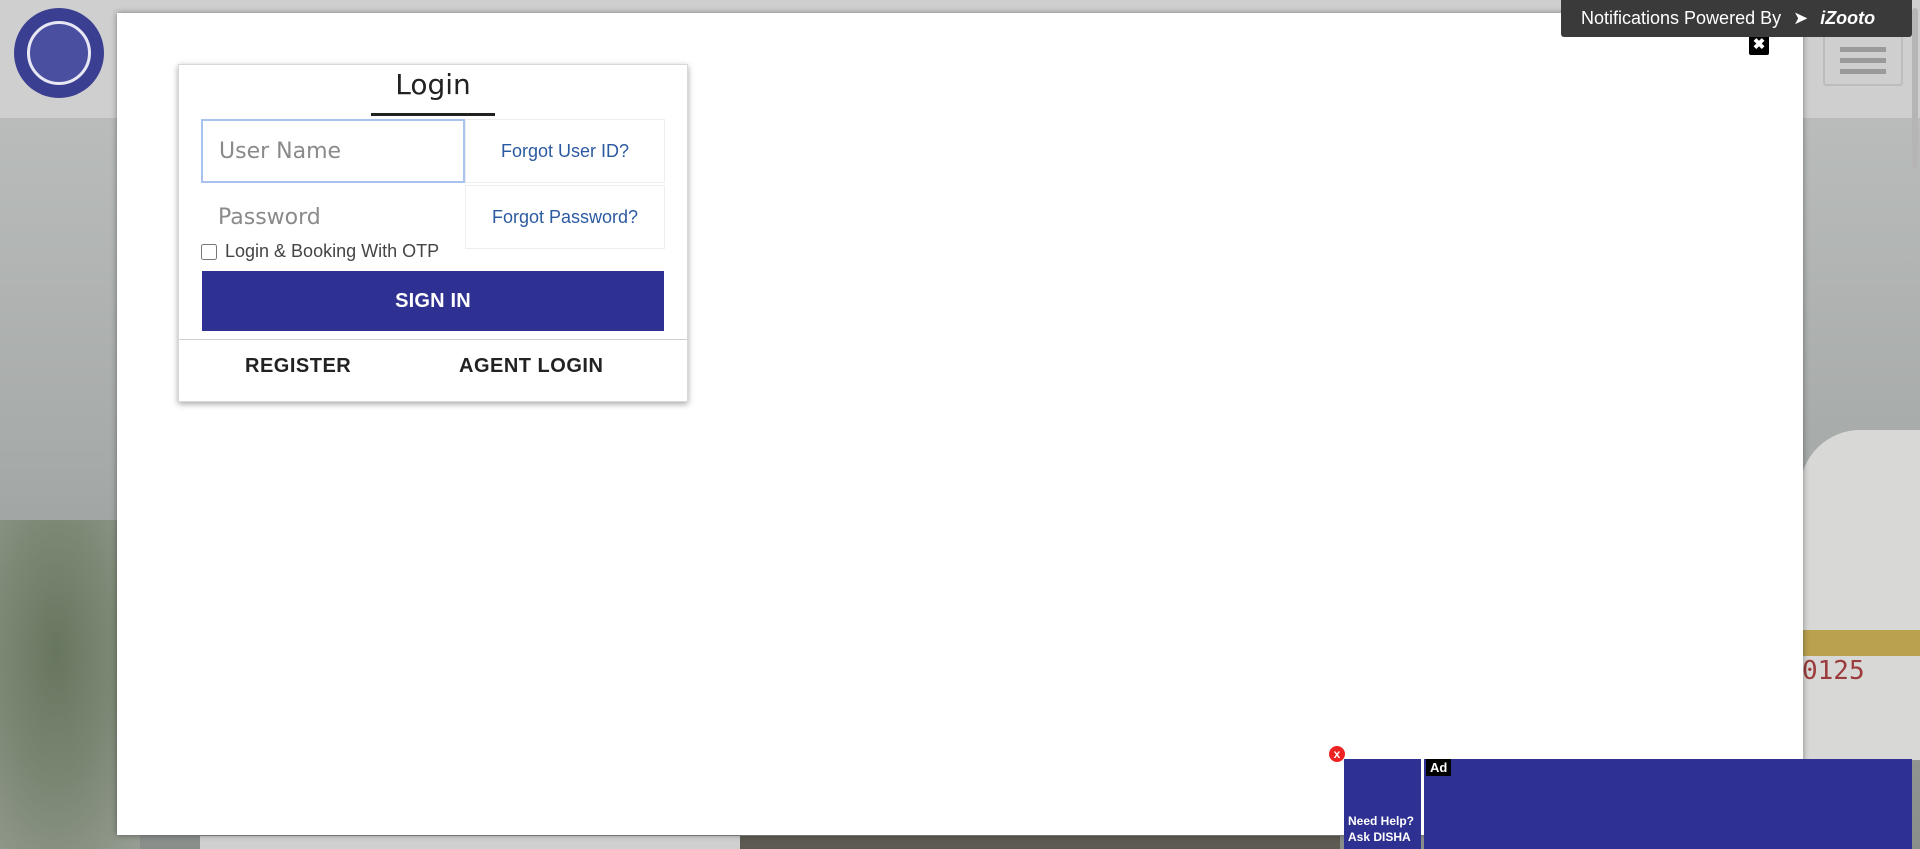 The image size is (1920, 849). I want to click on notification-banner: Notifications Powered By ➤ iZooto, so click(1736, 18).